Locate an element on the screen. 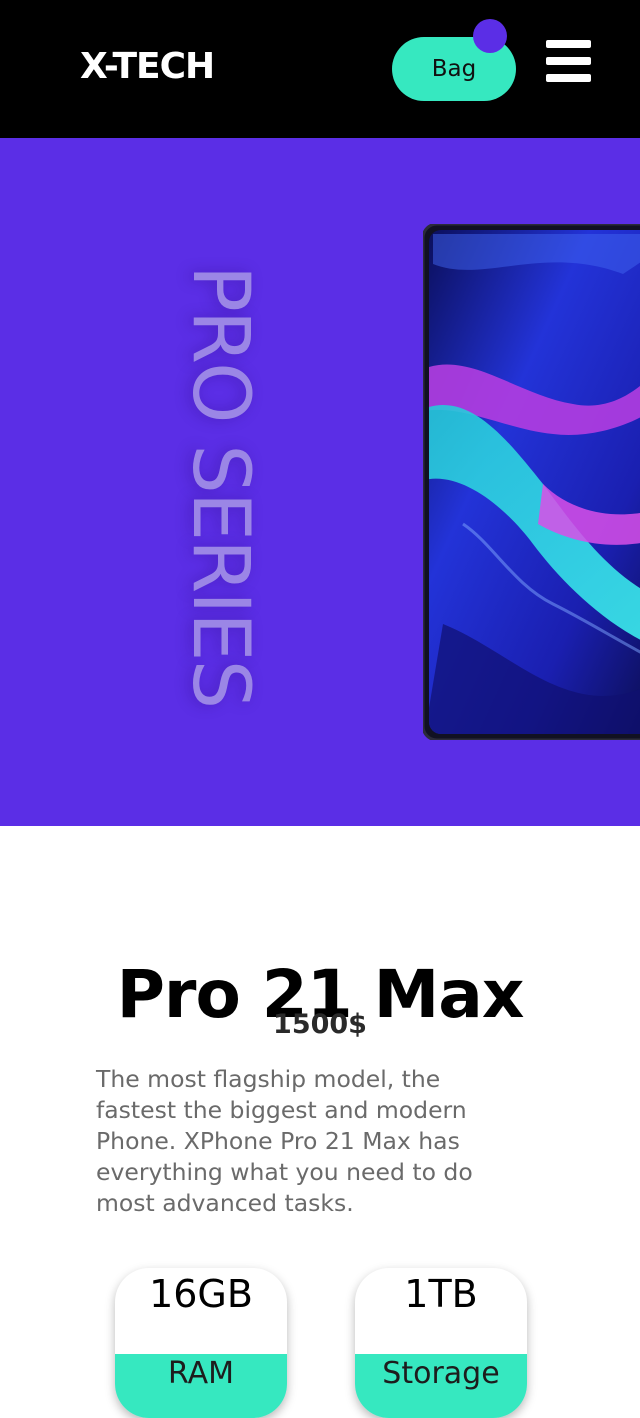 The width and height of the screenshot is (640, 1418). hamburger-menu-icon is located at coordinates (568, 61).